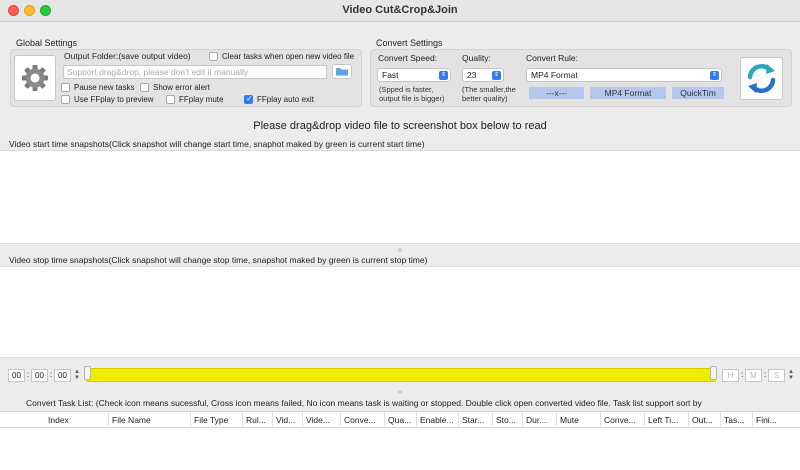  What do you see at coordinates (149, 420) in the screenshot?
I see `column-header: File Name` at bounding box center [149, 420].